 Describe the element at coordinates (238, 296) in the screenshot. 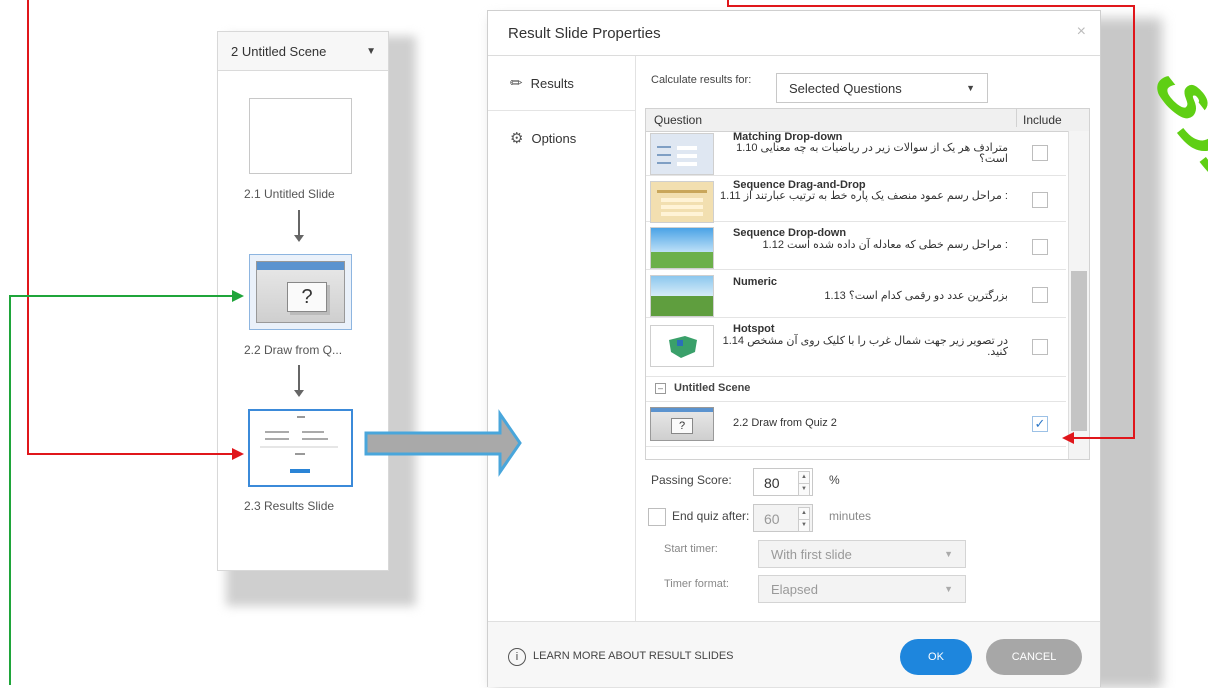

I see `green-arrowhead-icon` at that location.